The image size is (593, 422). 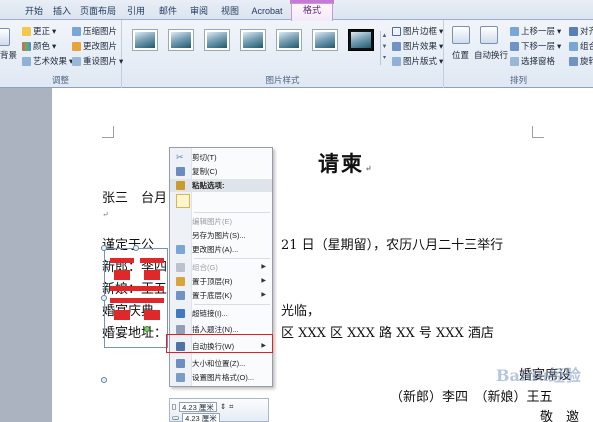 I want to click on crop-tool-icon: ⌗, so click(x=231, y=407).